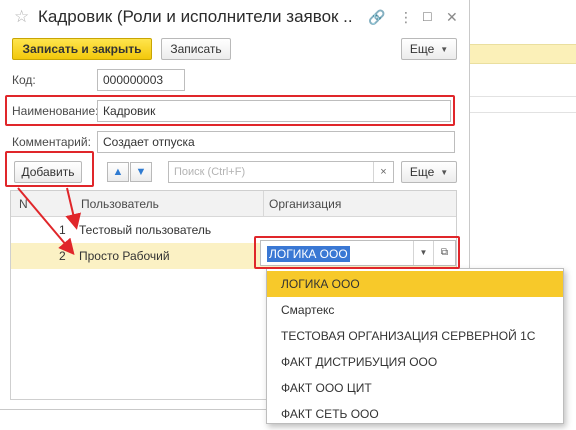  I want to click on add-label: Добавить, so click(48, 172).